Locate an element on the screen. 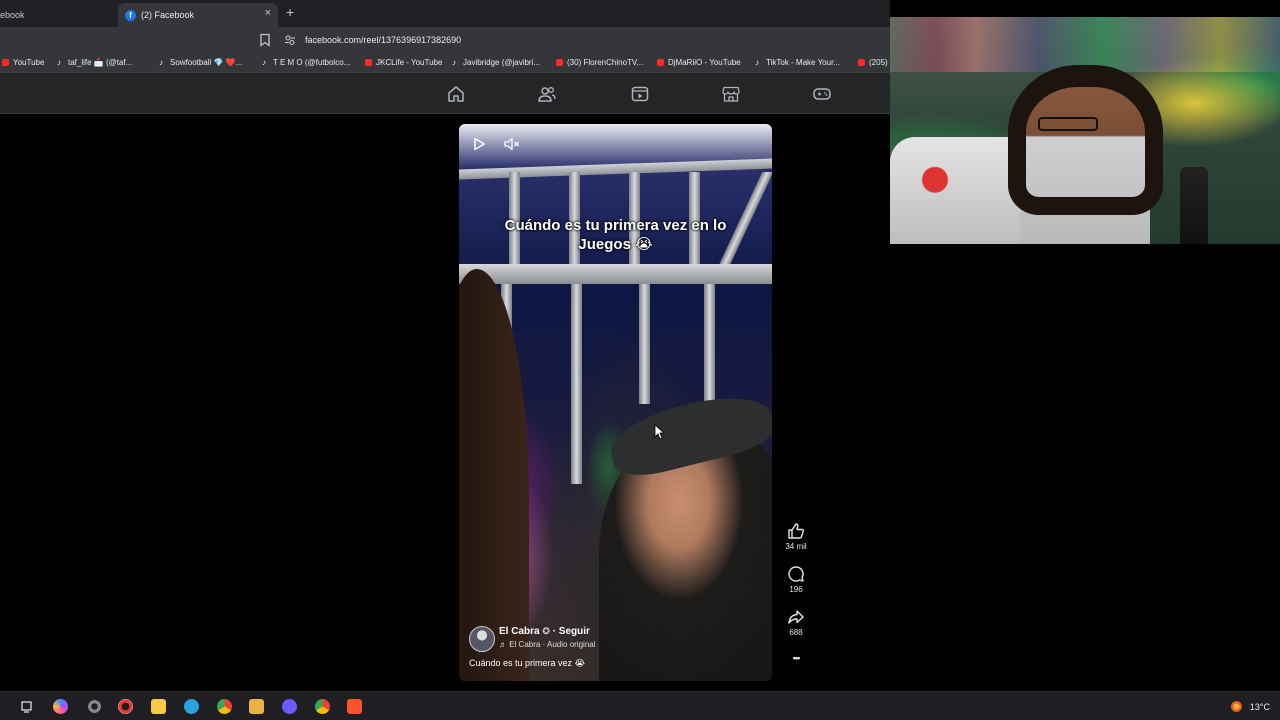 This screenshot has width=1280, height=720. chrome-profile-icon is located at coordinates (322, 706).